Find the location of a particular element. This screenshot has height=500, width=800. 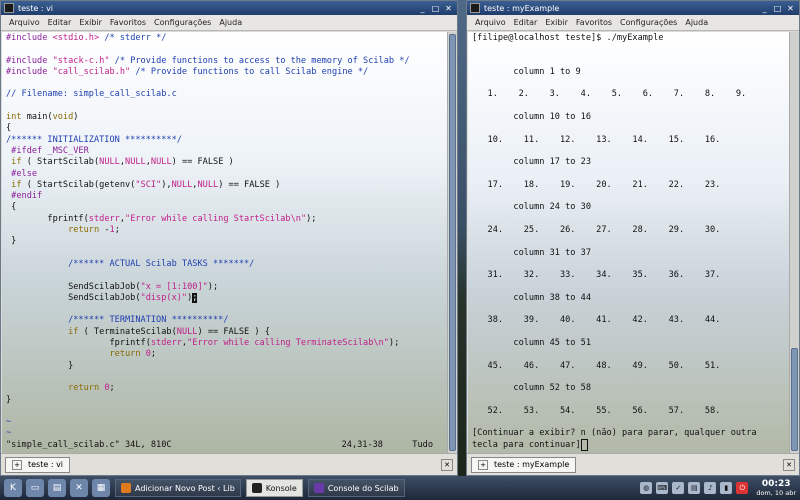

output-line: column 52 to 58 is located at coordinates (531, 388).